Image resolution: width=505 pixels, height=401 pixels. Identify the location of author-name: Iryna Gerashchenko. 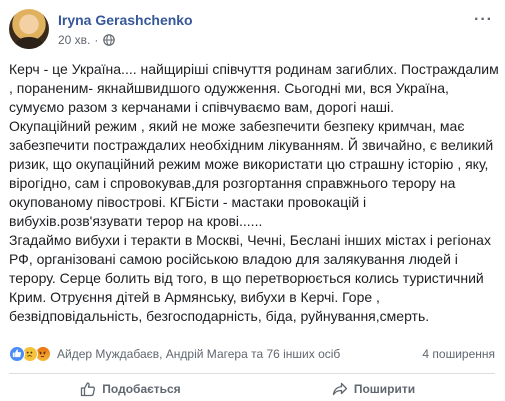
(125, 20).